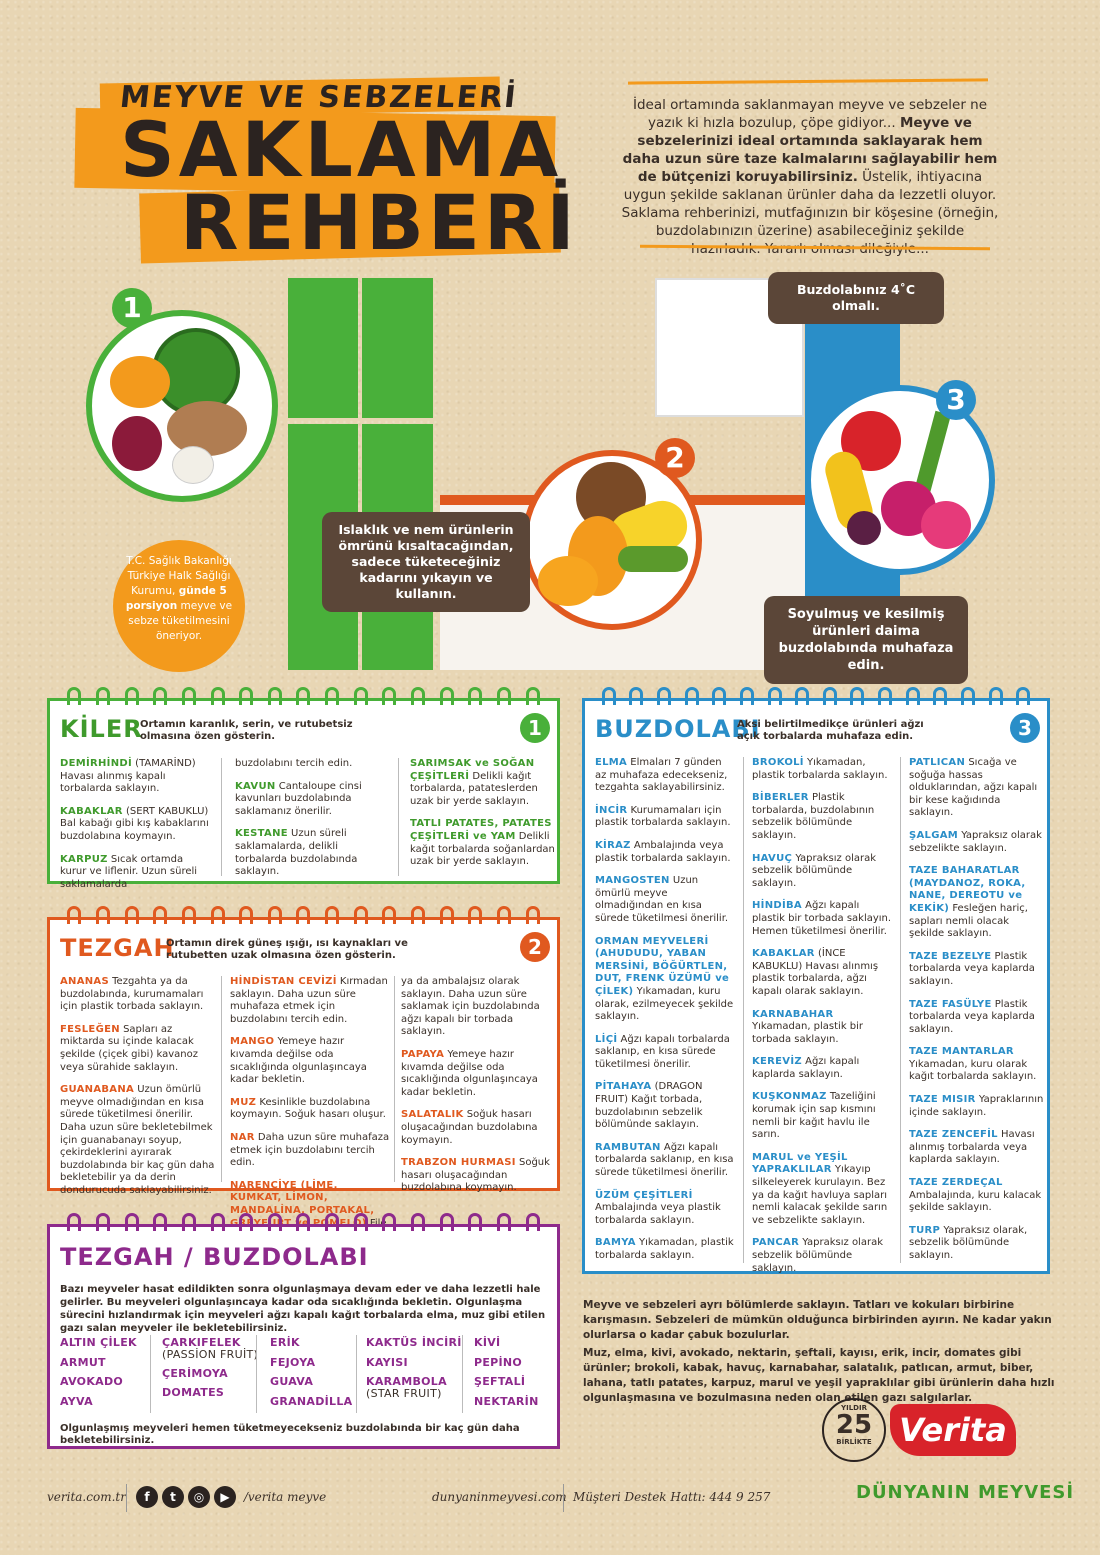 The height and width of the screenshot is (1555, 1100). What do you see at coordinates (678, 729) in the screenshot?
I see `buzdolabi-title: BUZDOLABI` at bounding box center [678, 729].